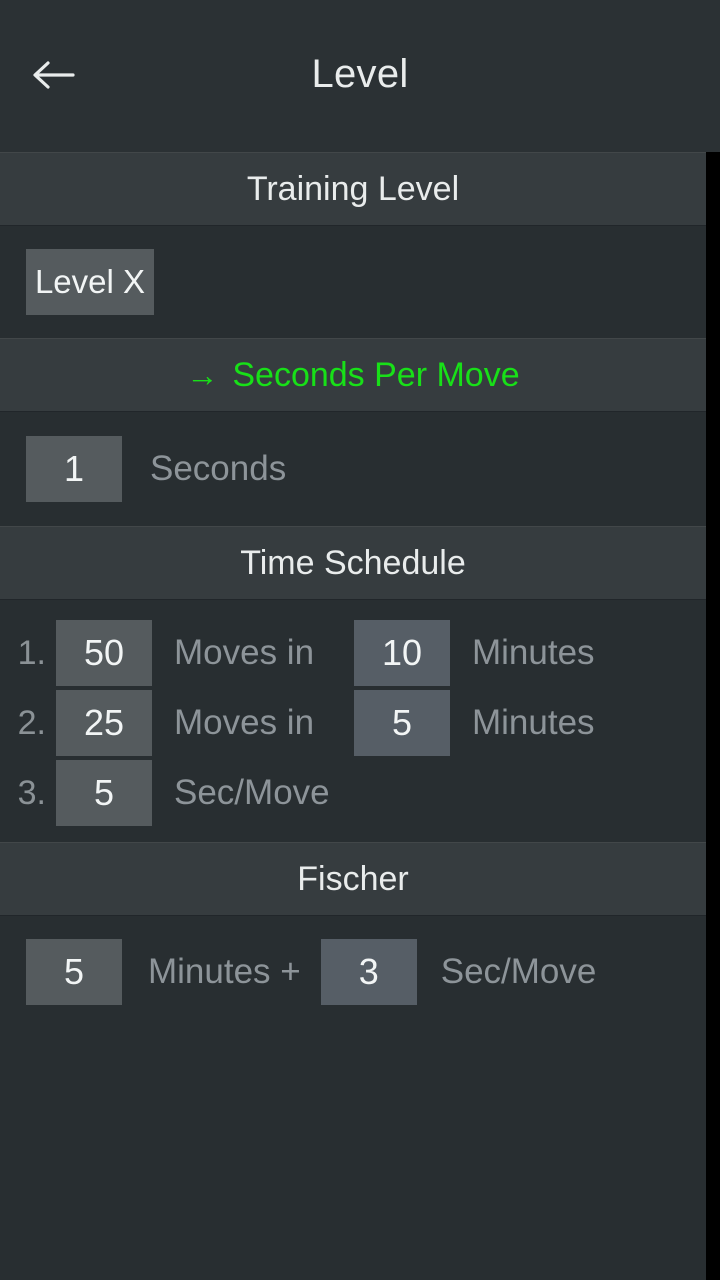 Image resolution: width=720 pixels, height=1280 pixels. I want to click on section-header-fischer: Fischer, so click(353, 879).